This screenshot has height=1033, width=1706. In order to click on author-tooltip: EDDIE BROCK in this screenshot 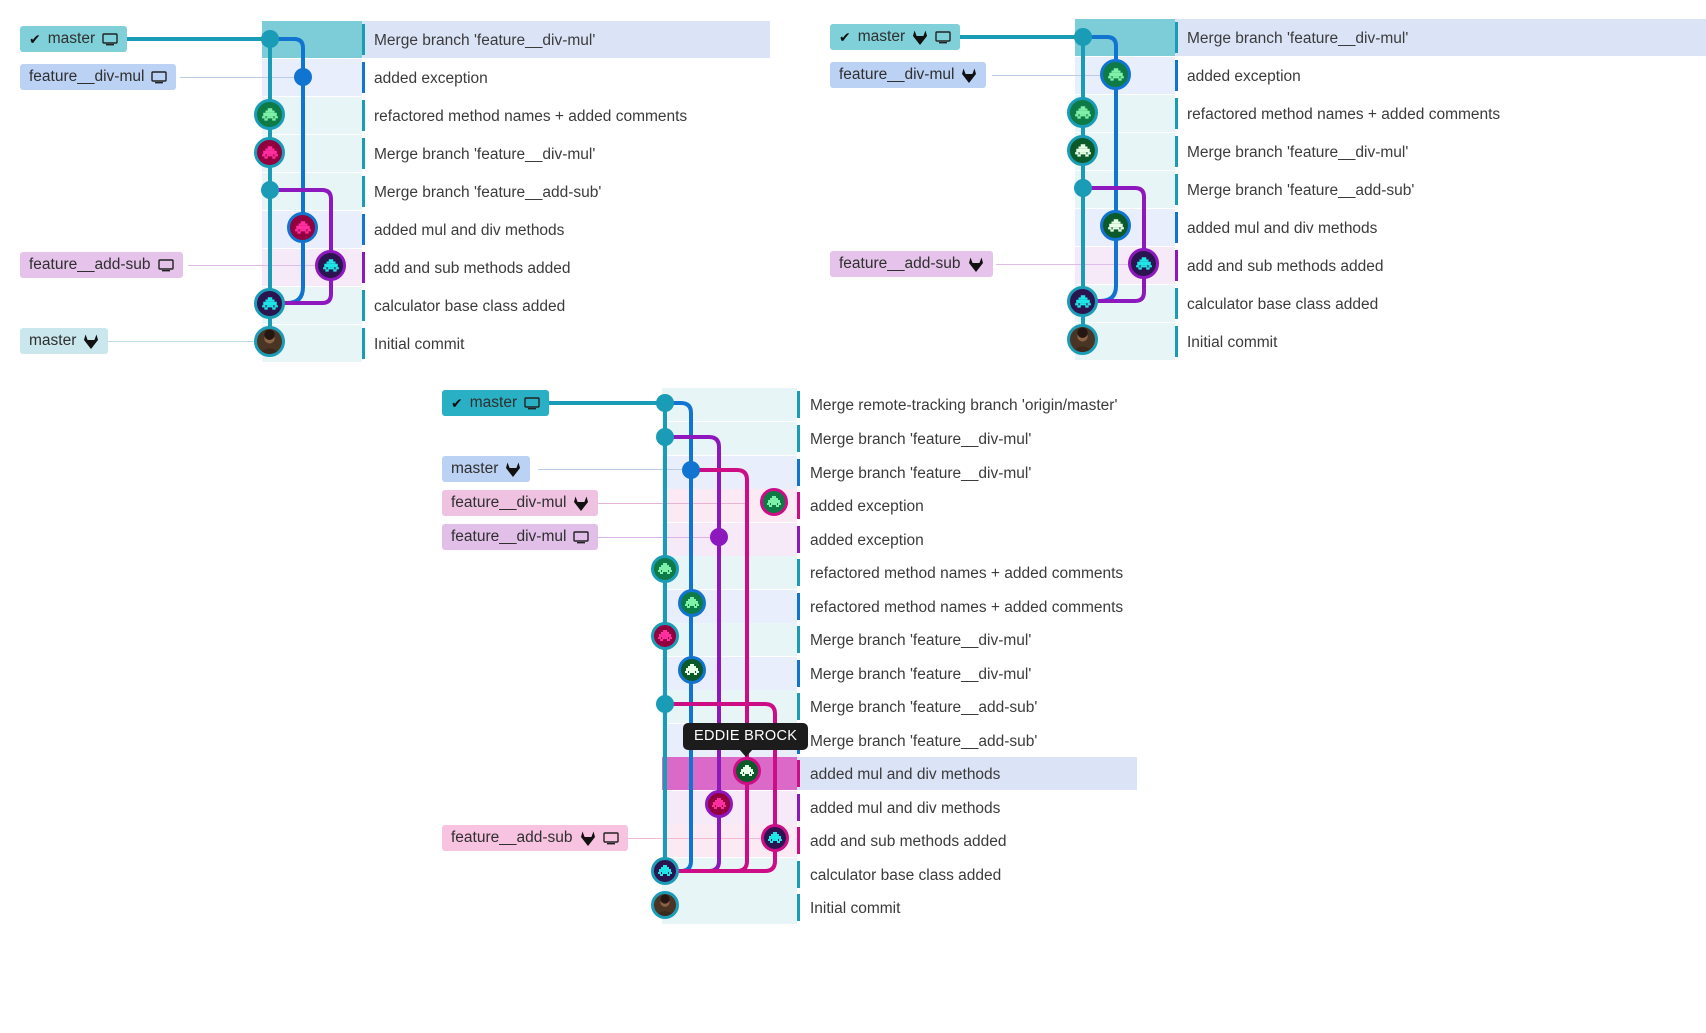, I will do `click(746, 740)`.